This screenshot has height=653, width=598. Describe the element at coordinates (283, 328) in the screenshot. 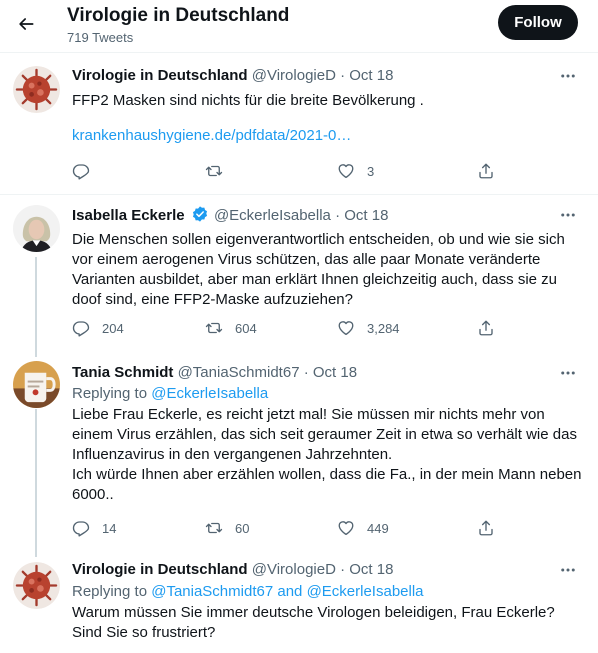

I see `tweet-actions: 204 604 3,284` at that location.